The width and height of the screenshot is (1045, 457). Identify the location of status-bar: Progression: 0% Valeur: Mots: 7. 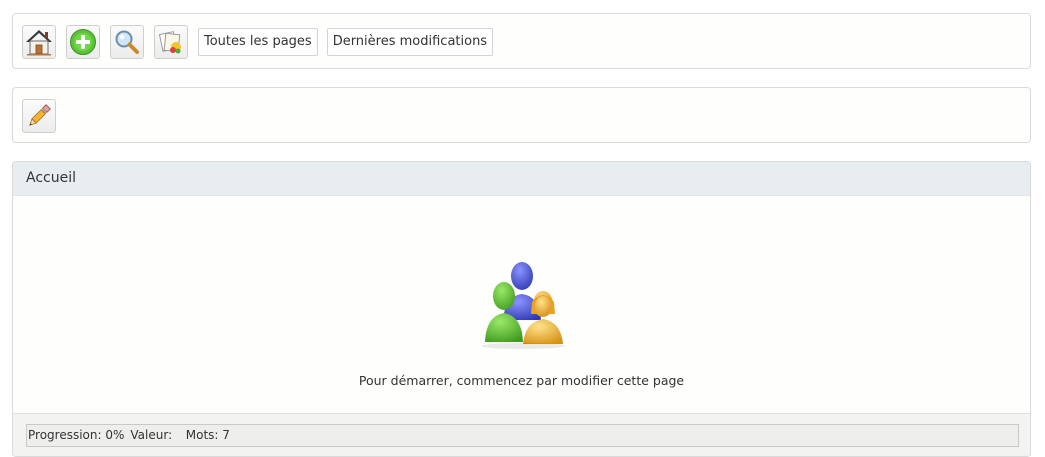
(522, 435).